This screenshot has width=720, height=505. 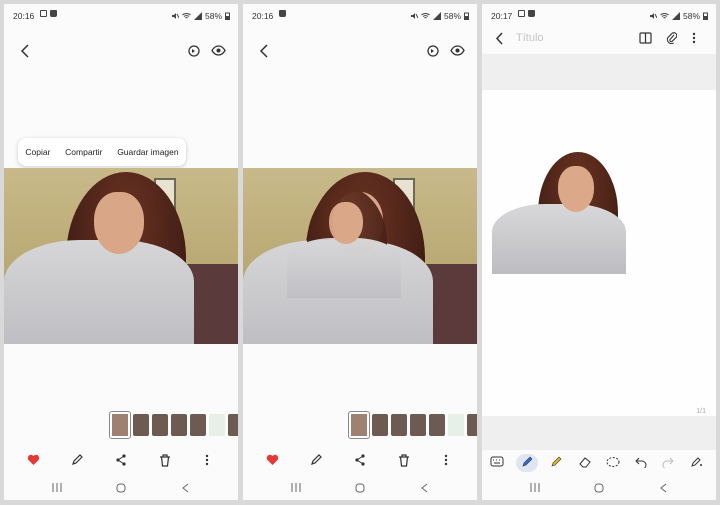 I want to click on highlighter-tool, so click(x=556, y=462).